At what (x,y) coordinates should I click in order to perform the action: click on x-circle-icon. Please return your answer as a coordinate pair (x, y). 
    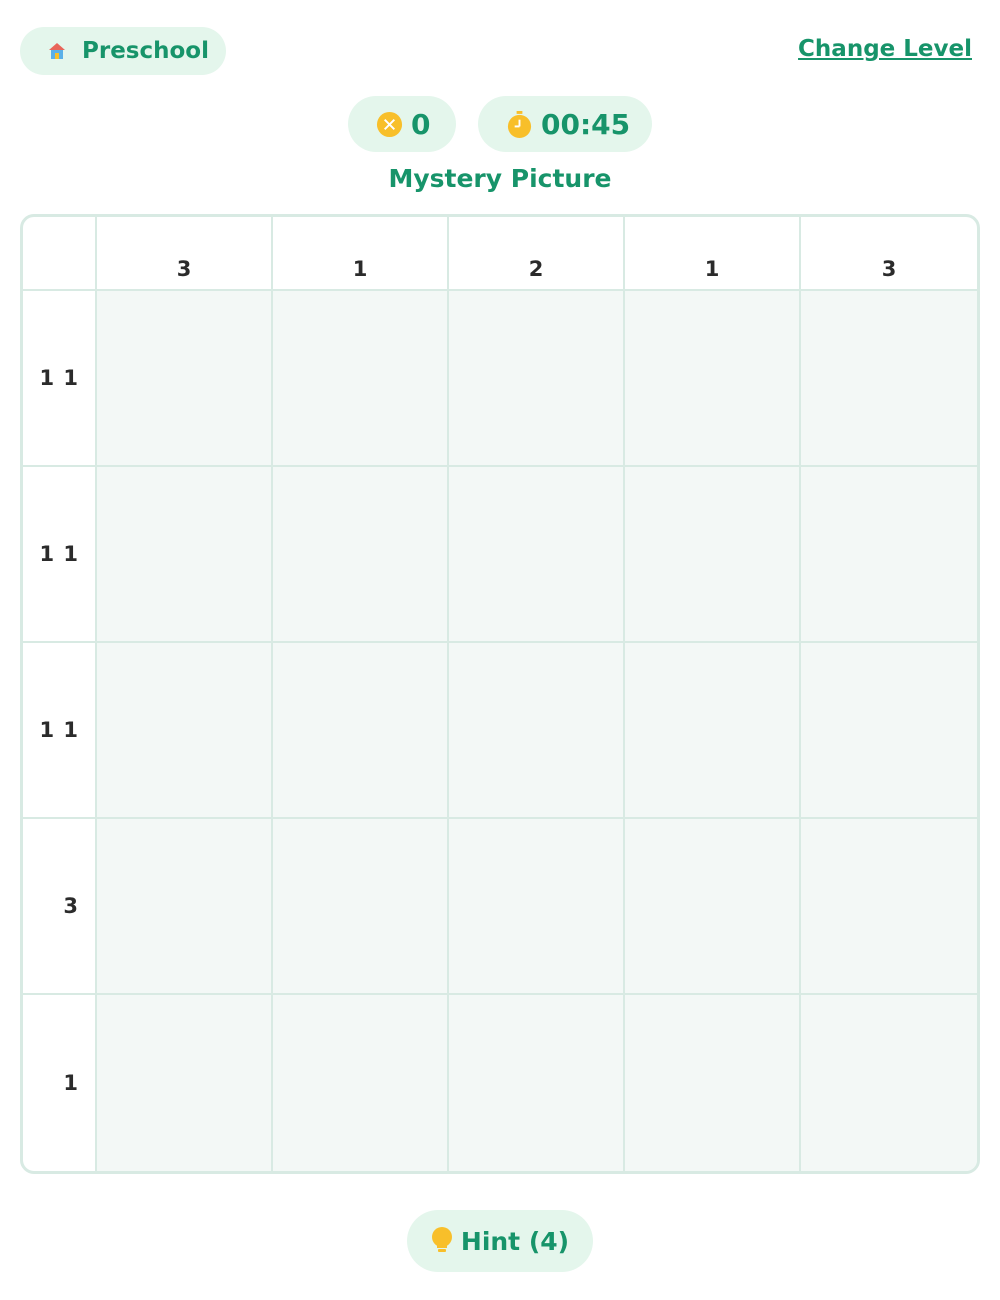
    Looking at the image, I should click on (389, 124).